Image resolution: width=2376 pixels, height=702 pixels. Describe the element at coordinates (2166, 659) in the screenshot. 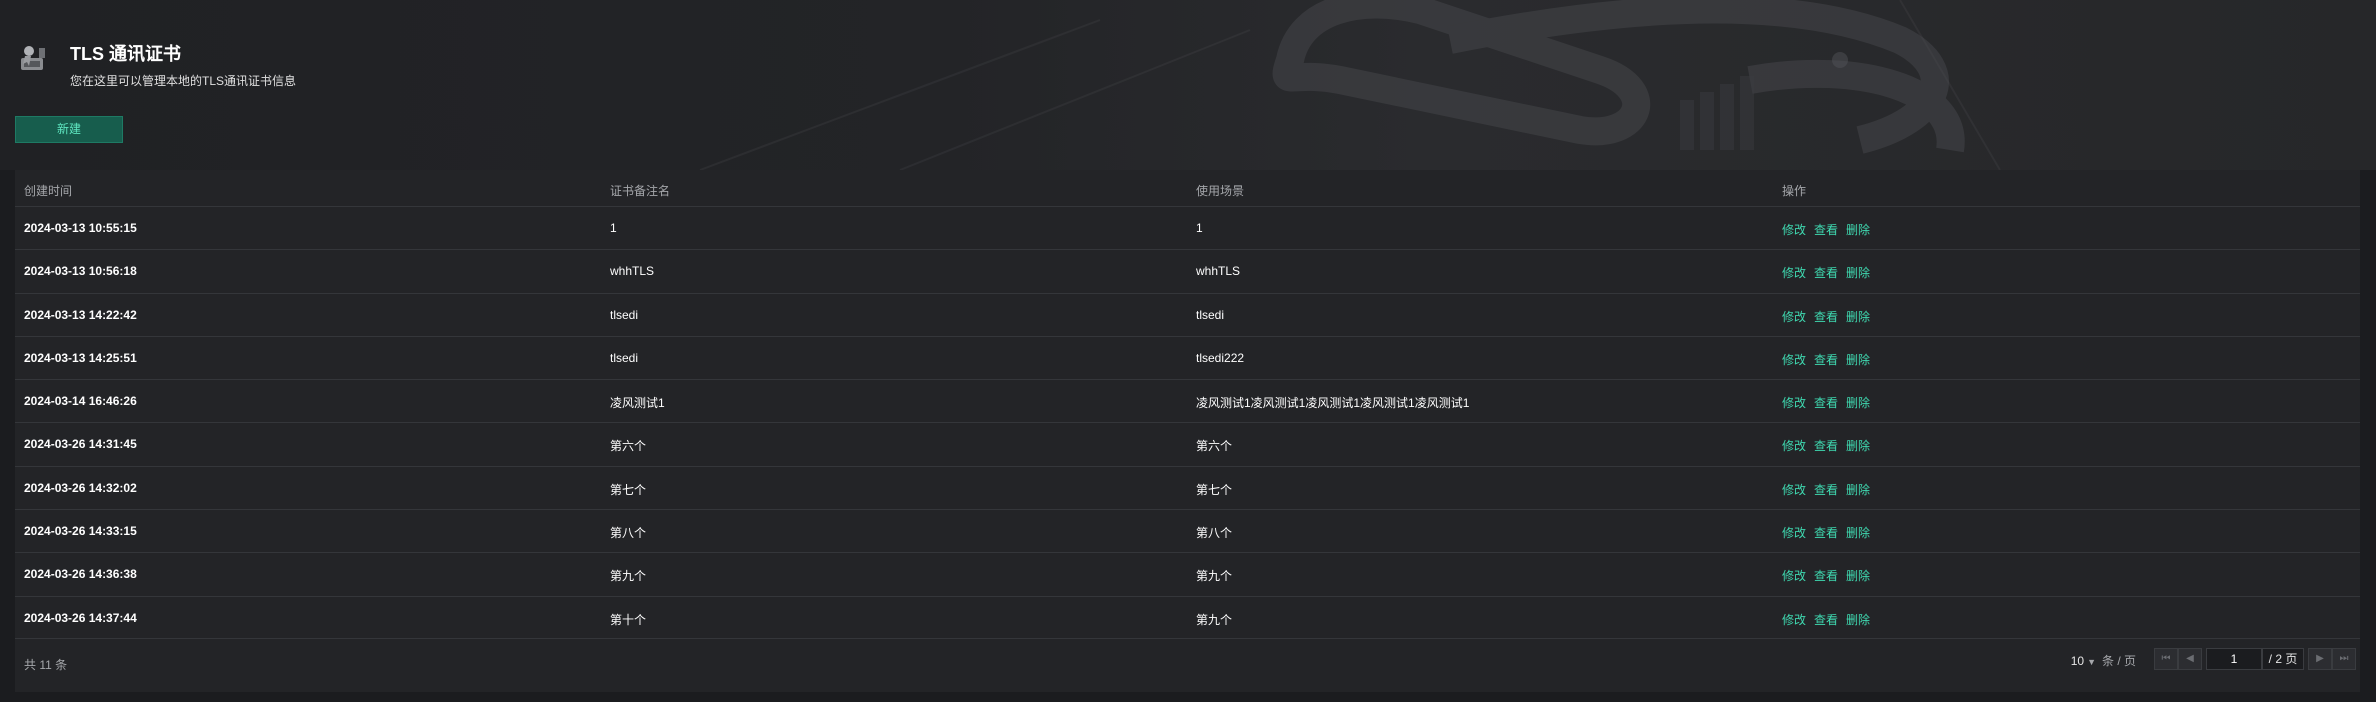

I see `first-page-icon: ⏮` at that location.